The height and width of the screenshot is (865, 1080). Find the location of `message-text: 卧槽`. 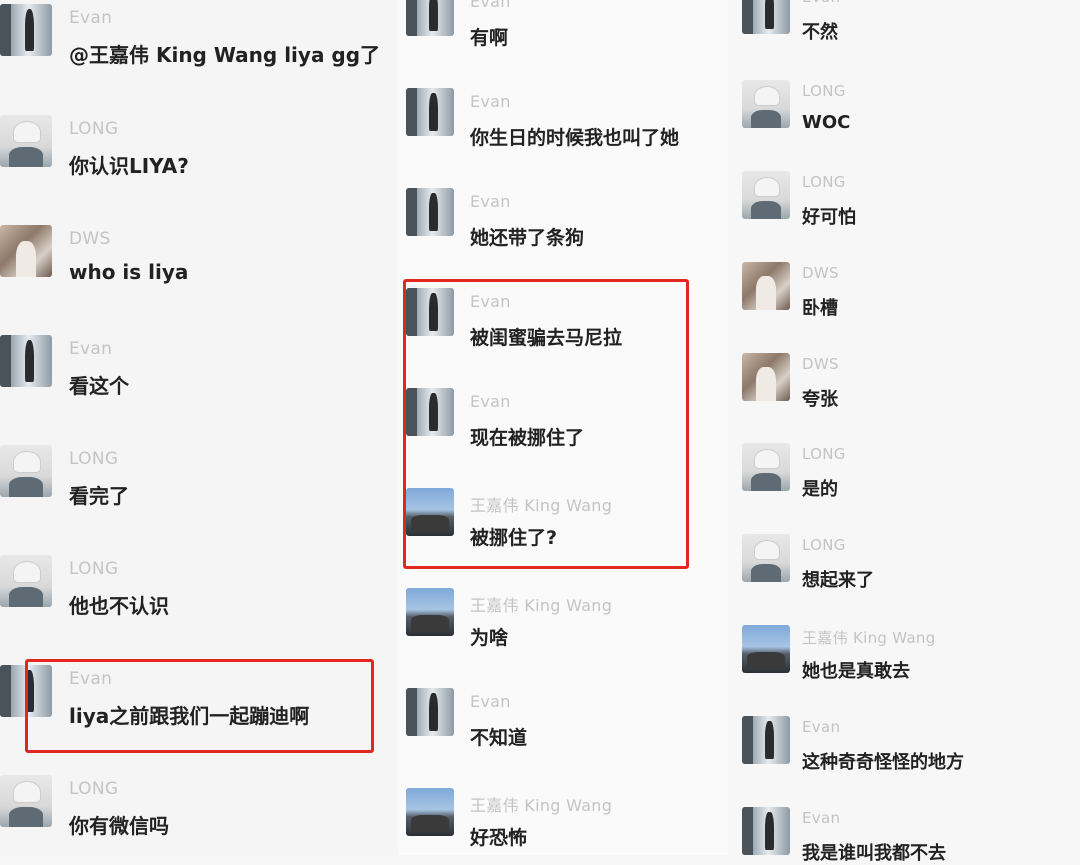

message-text: 卧槽 is located at coordinates (820, 308).